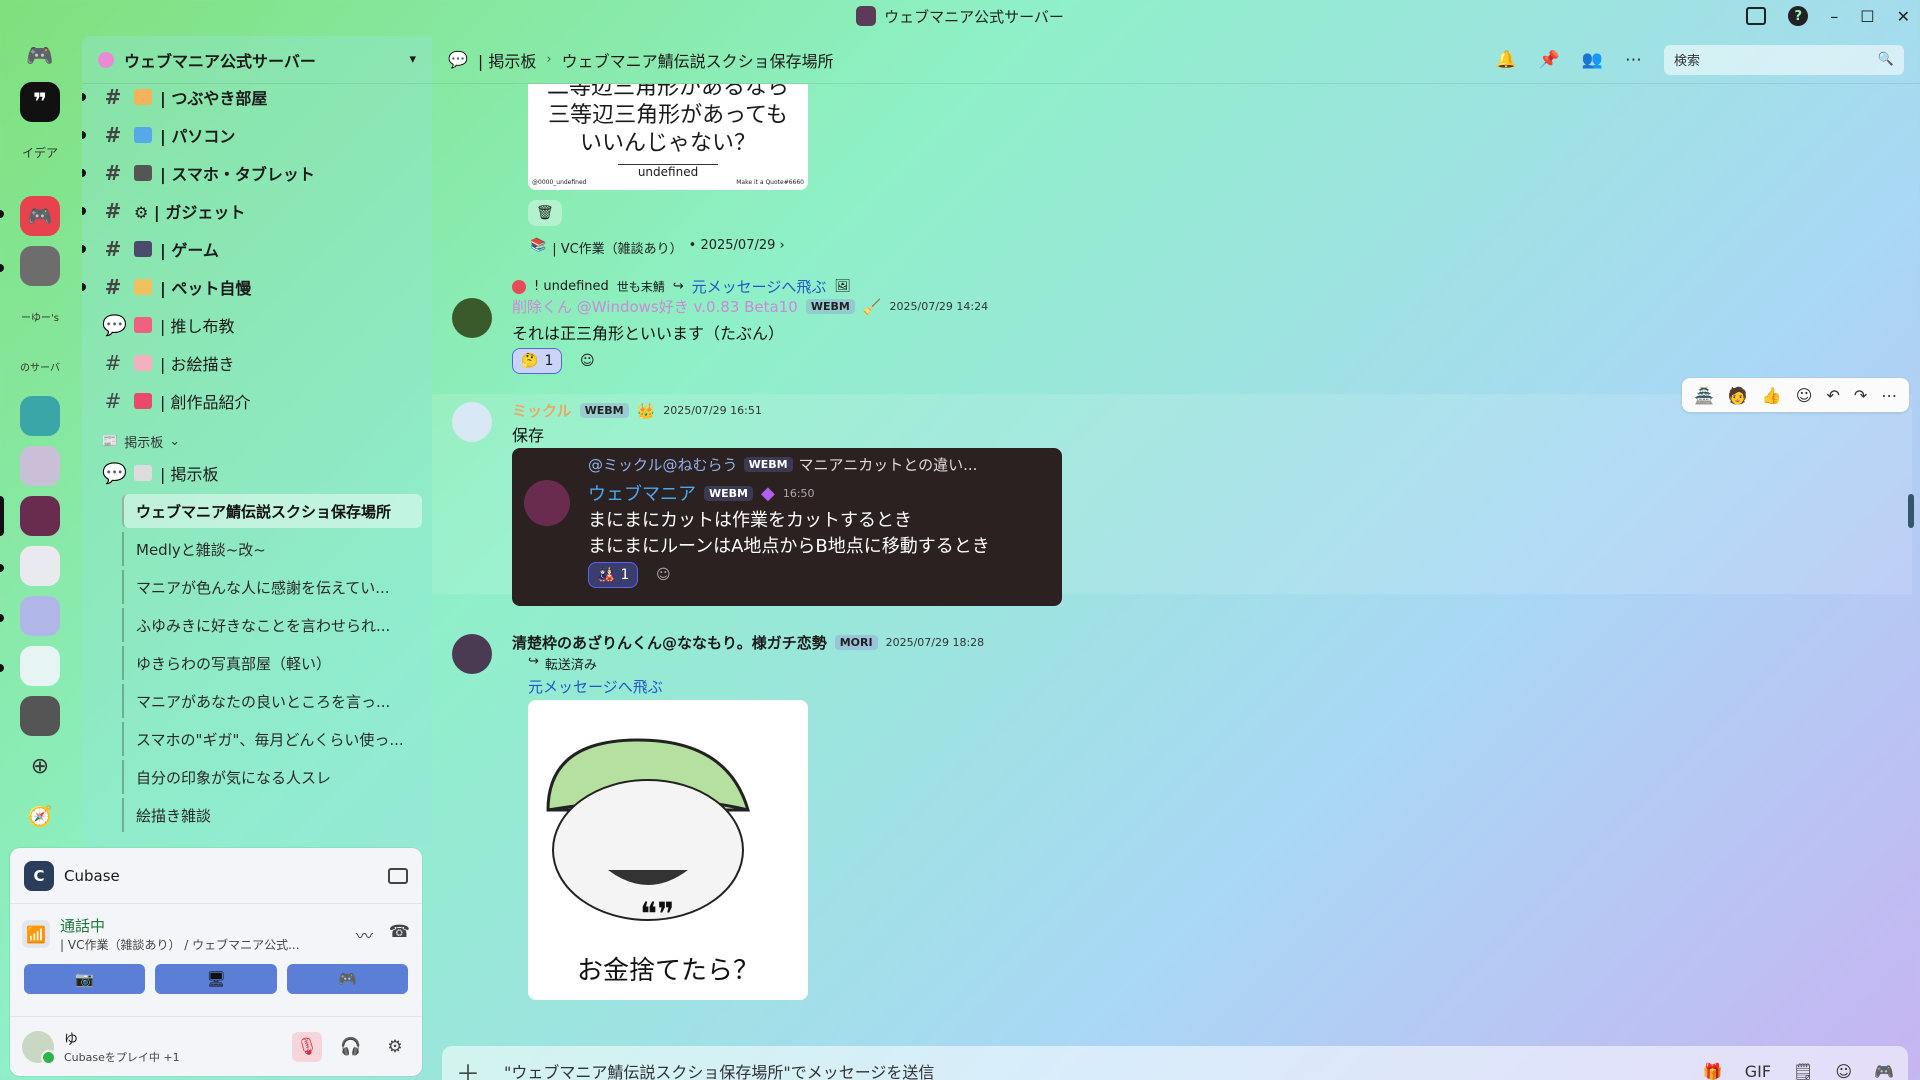 This screenshot has height=1080, width=1920. What do you see at coordinates (272, 777) in the screenshot?
I see `thread-item: 自分の印象が気になる人スレ` at bounding box center [272, 777].